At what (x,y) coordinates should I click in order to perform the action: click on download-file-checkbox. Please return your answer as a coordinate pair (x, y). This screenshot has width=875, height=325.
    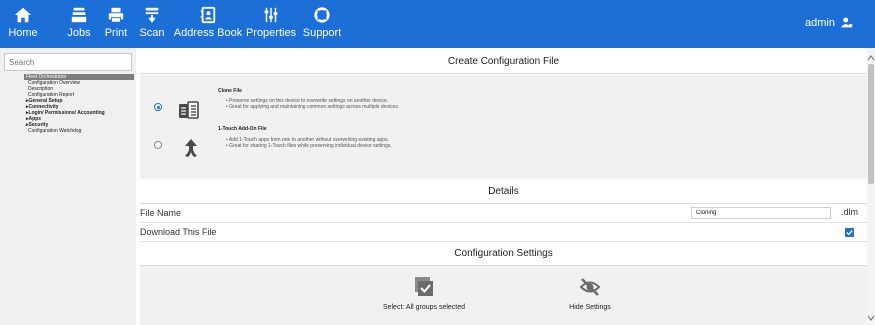
    Looking at the image, I should click on (849, 232).